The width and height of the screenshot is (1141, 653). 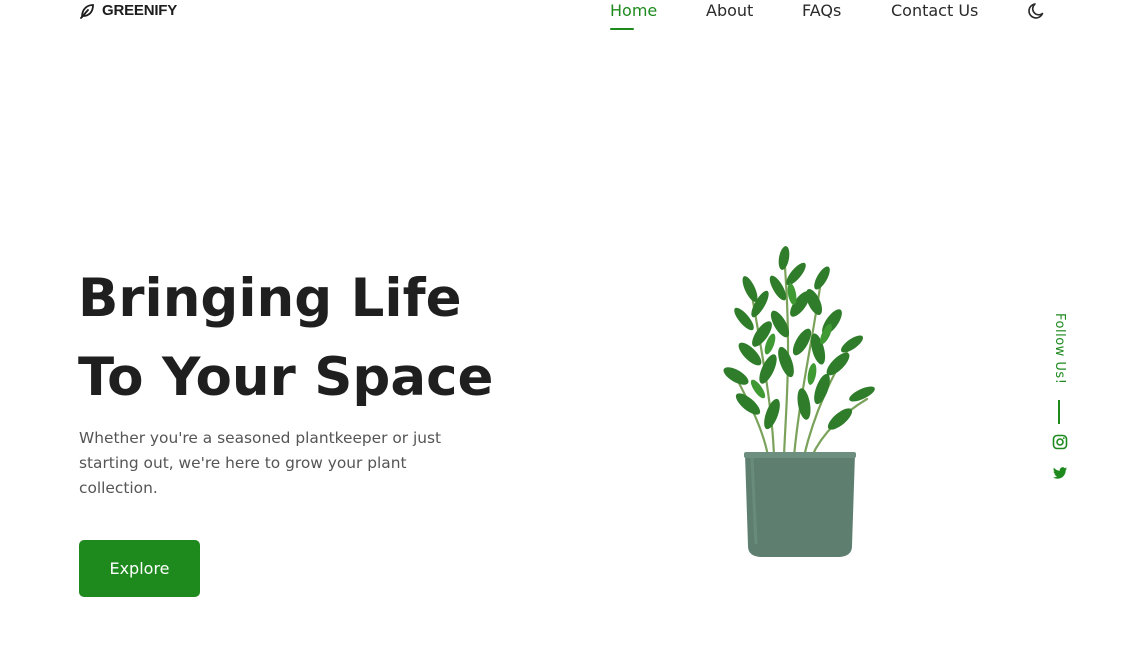 What do you see at coordinates (821, 11) in the screenshot?
I see `nav-faqs: FAQs` at bounding box center [821, 11].